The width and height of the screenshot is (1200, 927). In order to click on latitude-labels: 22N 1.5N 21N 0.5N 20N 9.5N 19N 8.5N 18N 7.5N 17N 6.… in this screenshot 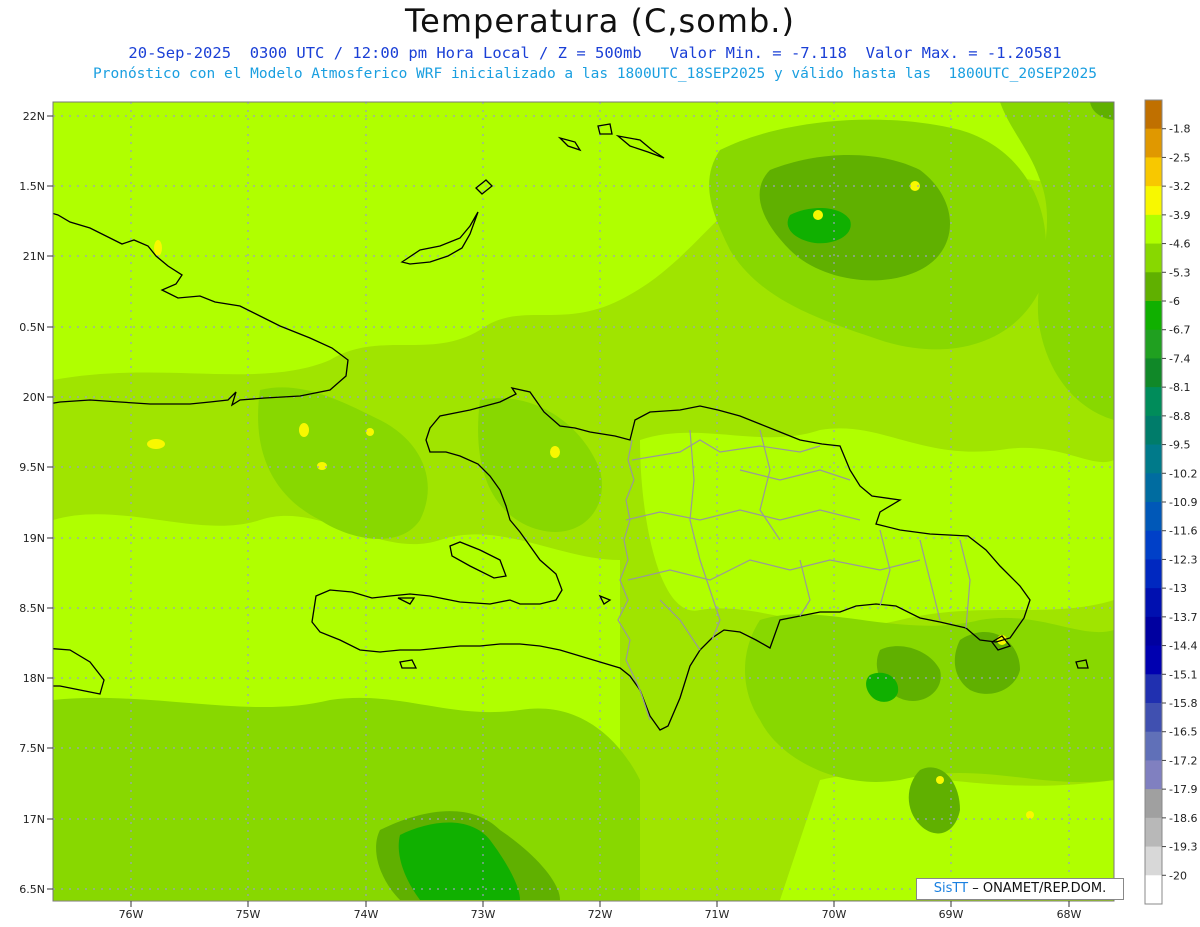, I will do `click(36, 503)`.